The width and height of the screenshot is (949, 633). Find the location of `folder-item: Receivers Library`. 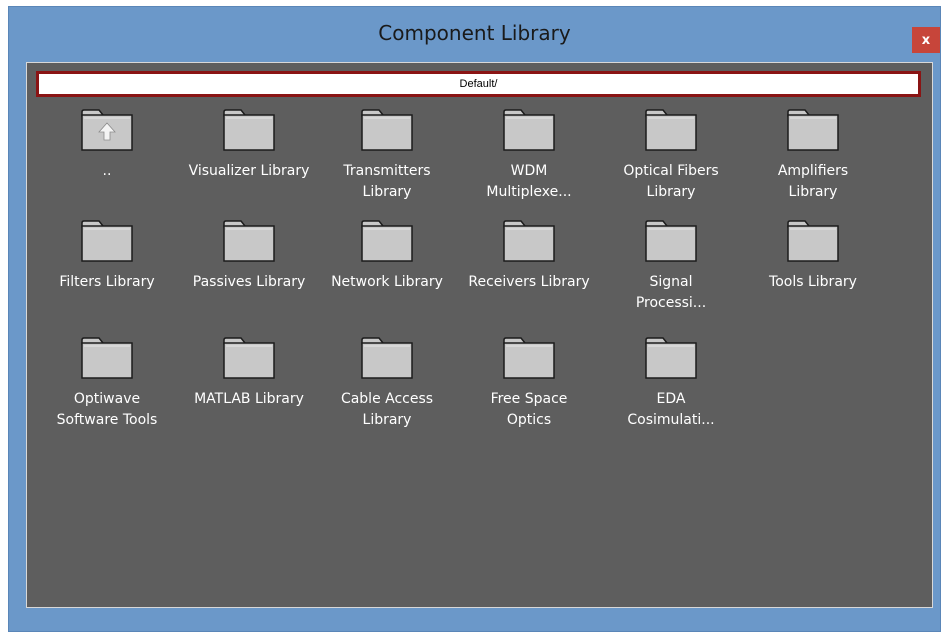

folder-item: Receivers Library is located at coordinates (529, 255).